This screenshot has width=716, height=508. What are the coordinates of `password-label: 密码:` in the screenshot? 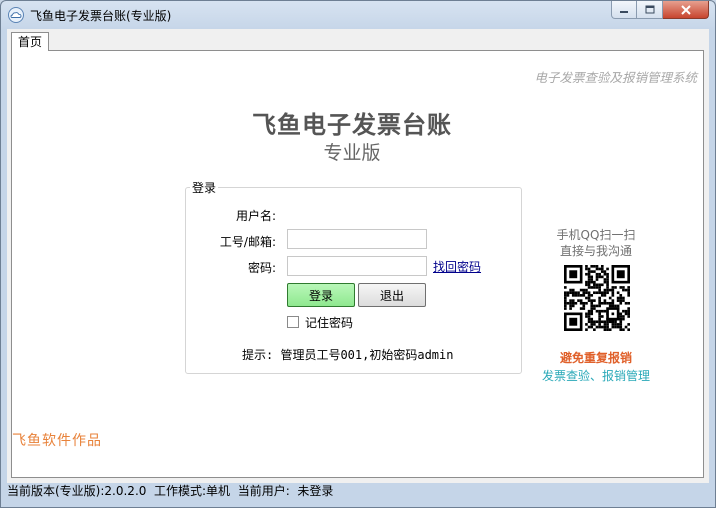 It's located at (261, 268).